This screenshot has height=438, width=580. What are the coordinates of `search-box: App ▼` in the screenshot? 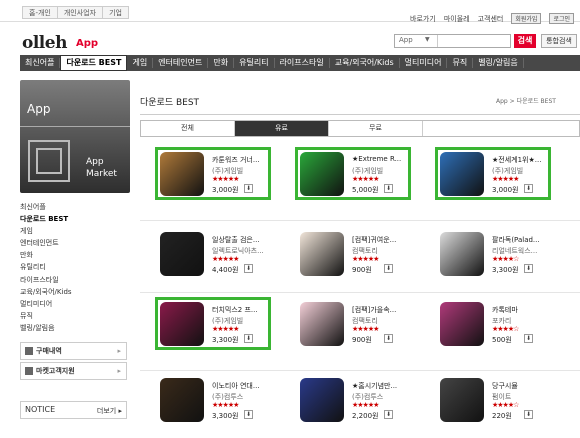 It's located at (452, 41).